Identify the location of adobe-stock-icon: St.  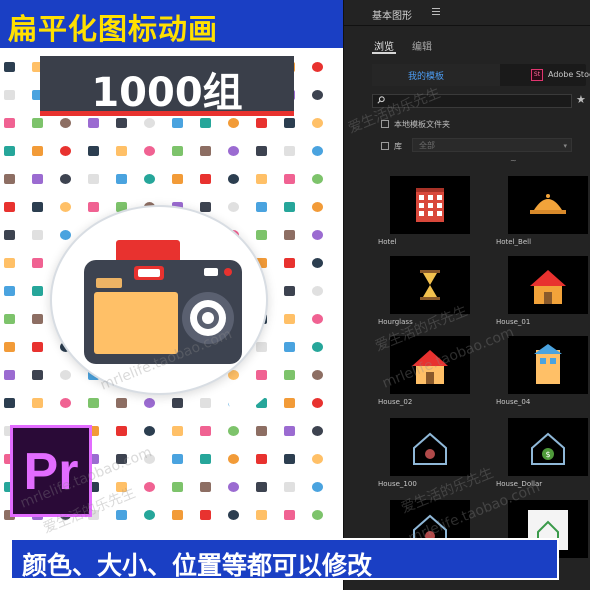
(537, 75).